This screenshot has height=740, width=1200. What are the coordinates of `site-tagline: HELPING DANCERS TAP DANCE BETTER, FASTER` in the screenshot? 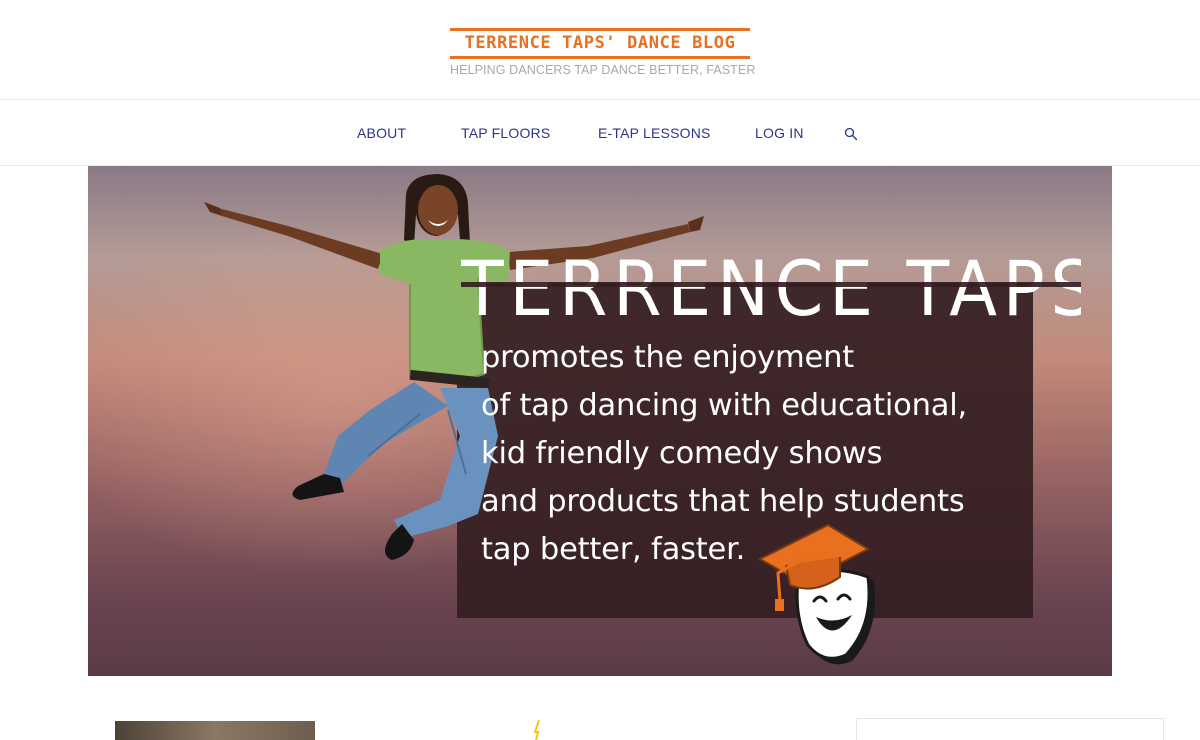 It's located at (603, 70).